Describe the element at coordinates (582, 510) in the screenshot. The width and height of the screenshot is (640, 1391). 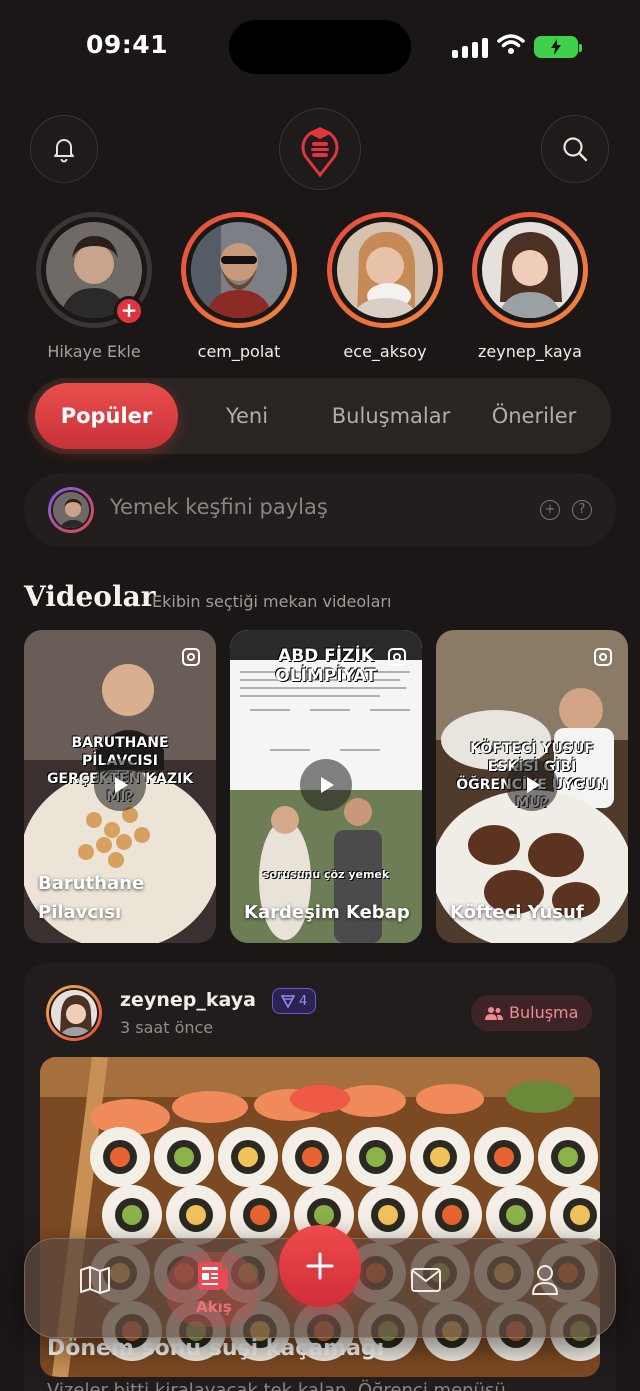
I see `help-icon: ?` at that location.